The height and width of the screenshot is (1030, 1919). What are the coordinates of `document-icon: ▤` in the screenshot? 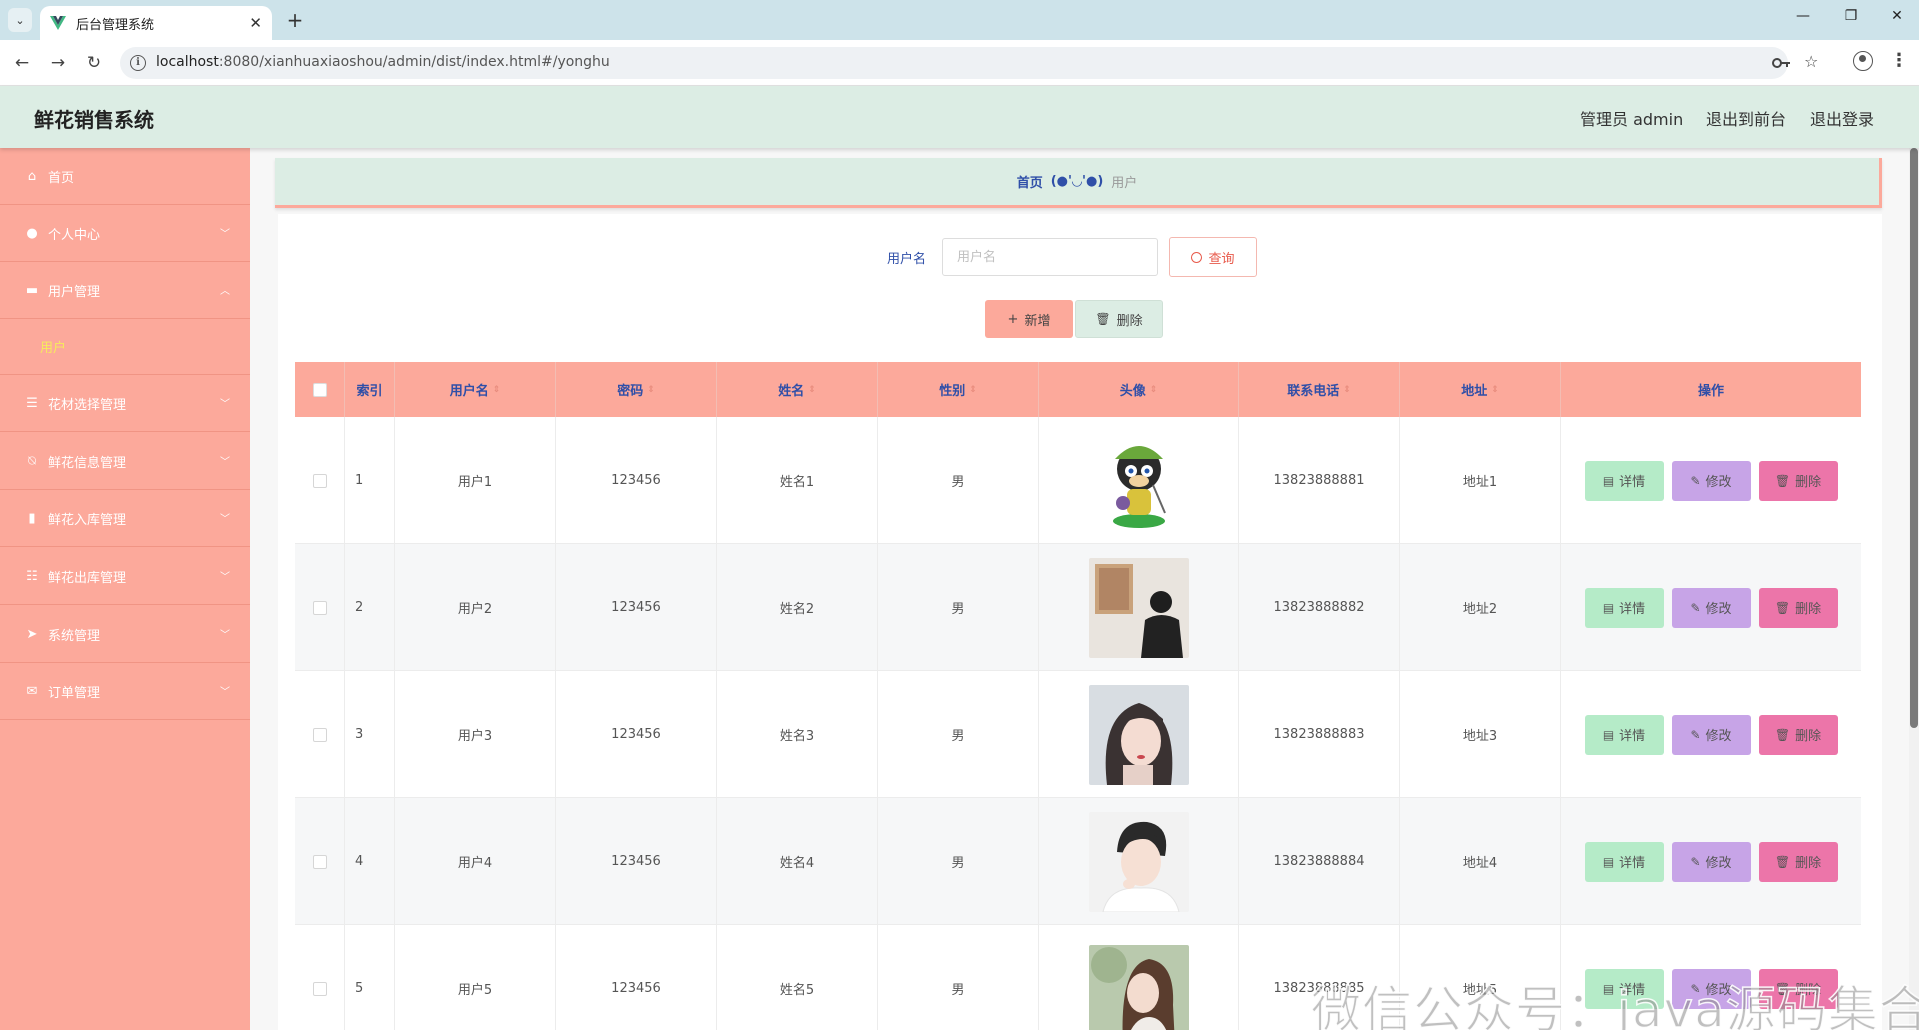 It's located at (1608, 607).